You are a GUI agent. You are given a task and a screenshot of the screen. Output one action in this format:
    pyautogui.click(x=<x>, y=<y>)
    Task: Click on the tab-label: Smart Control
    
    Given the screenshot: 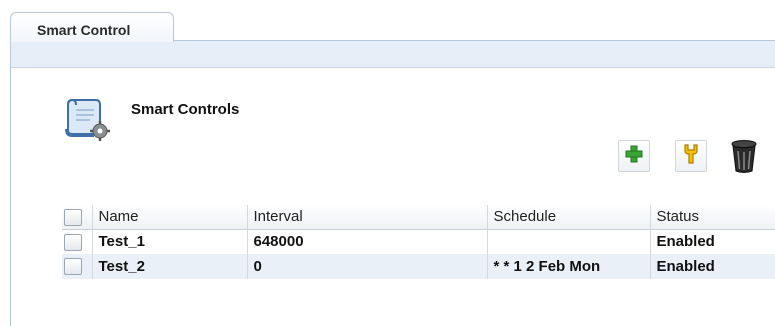 What is the action you would take?
    pyautogui.click(x=84, y=30)
    